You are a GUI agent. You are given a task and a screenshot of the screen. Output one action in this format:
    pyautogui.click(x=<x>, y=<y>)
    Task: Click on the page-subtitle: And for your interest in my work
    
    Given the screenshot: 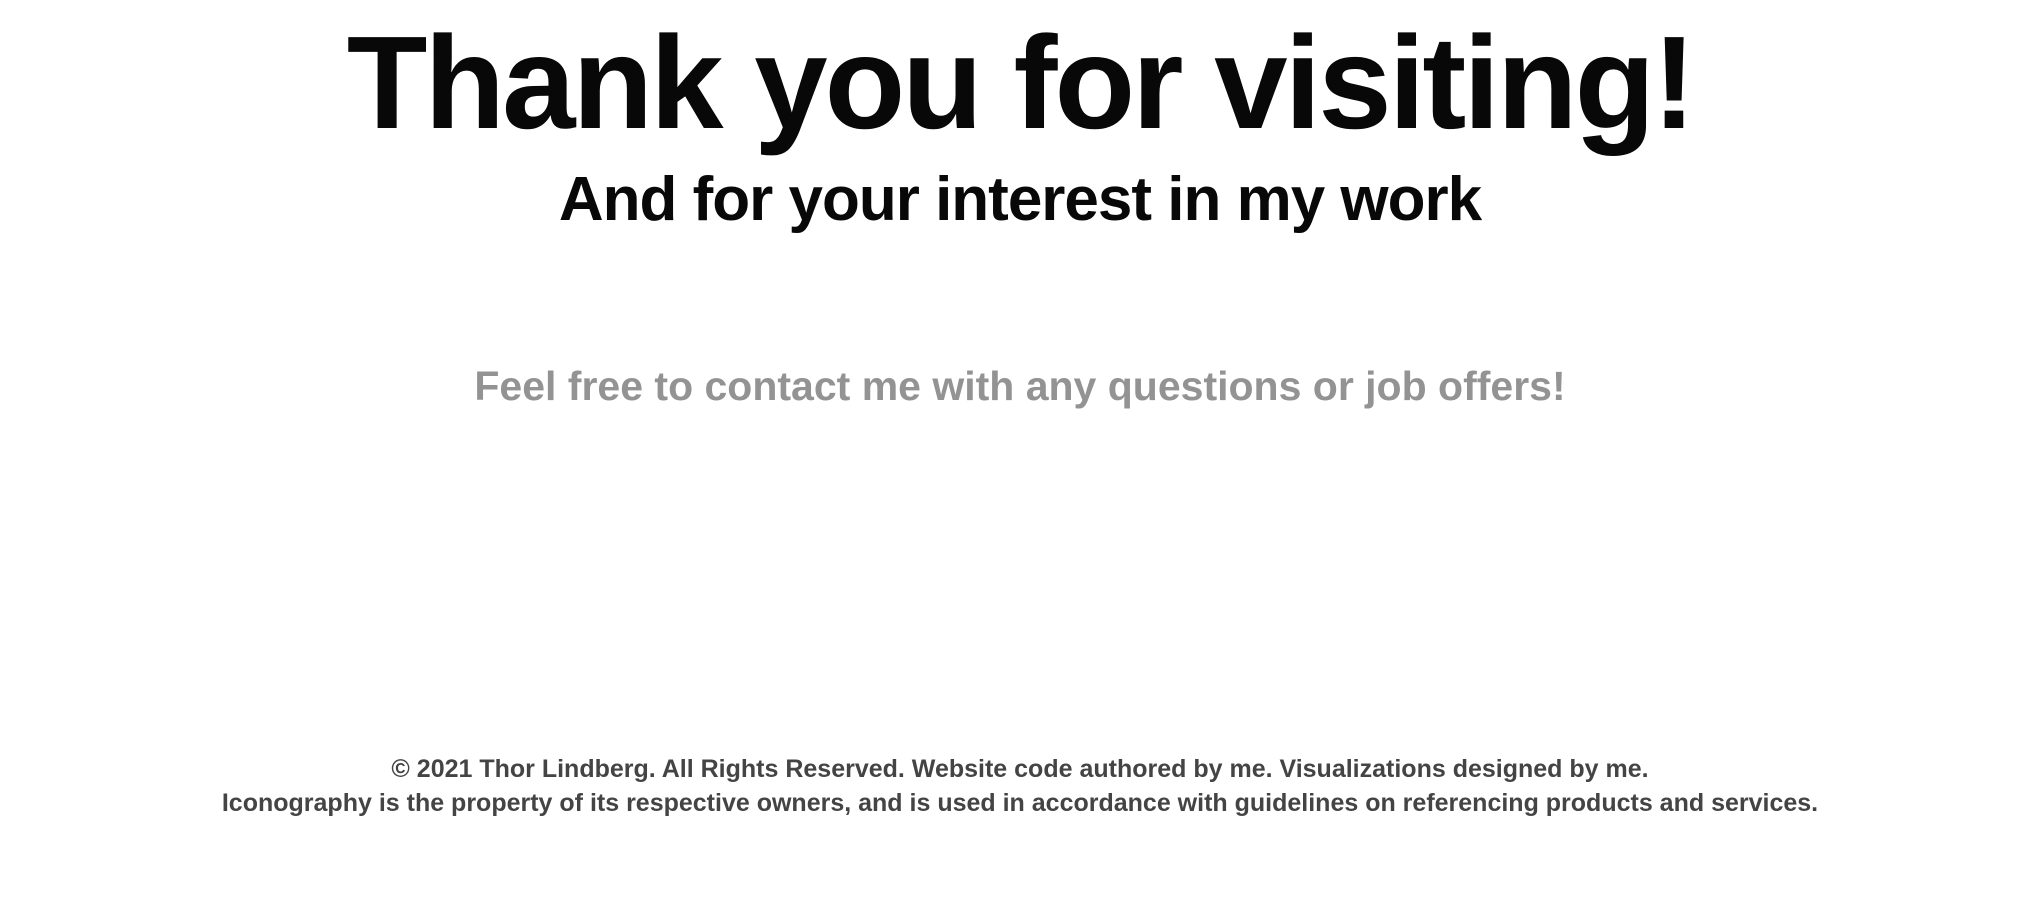 What is the action you would take?
    pyautogui.click(x=1020, y=199)
    